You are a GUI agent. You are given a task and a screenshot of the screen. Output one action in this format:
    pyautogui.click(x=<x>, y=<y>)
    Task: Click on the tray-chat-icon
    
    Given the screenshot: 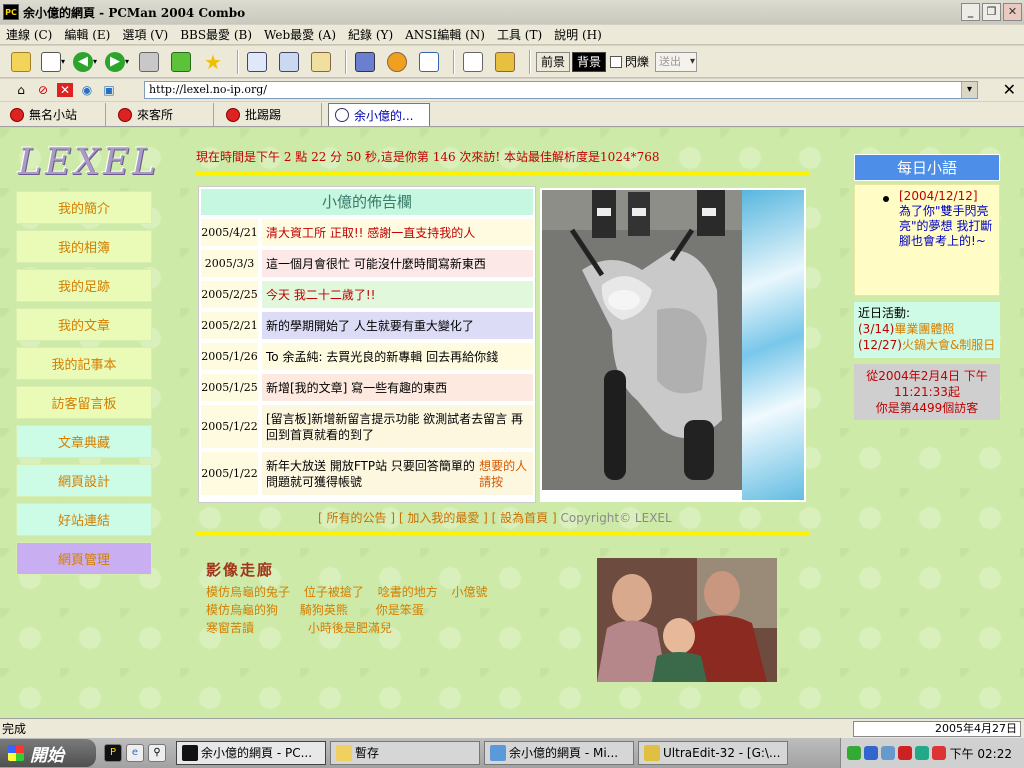 What is the action you would take?
    pyautogui.click(x=922, y=753)
    